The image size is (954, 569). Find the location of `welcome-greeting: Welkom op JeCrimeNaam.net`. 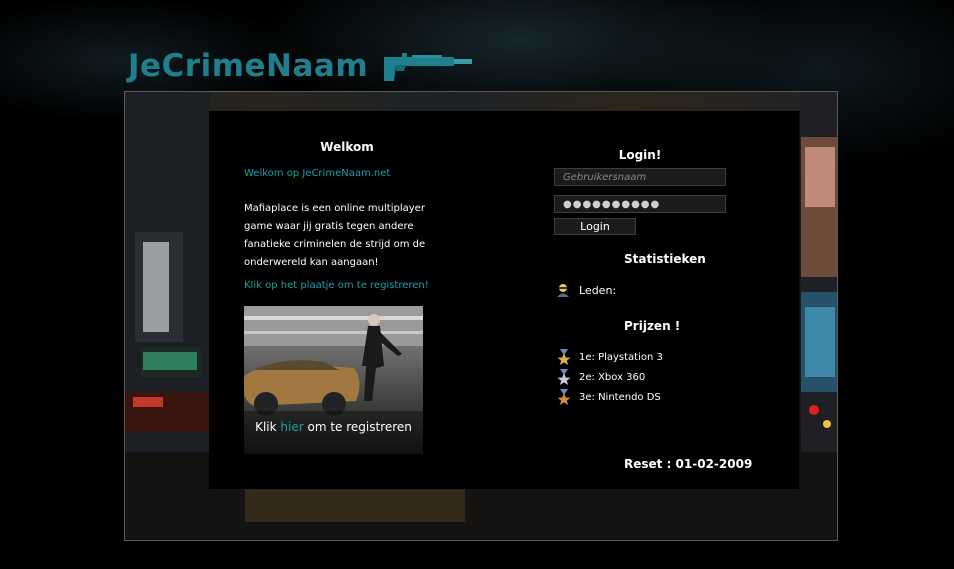

welcome-greeting: Welkom op JeCrimeNaam.net is located at coordinates (317, 173).